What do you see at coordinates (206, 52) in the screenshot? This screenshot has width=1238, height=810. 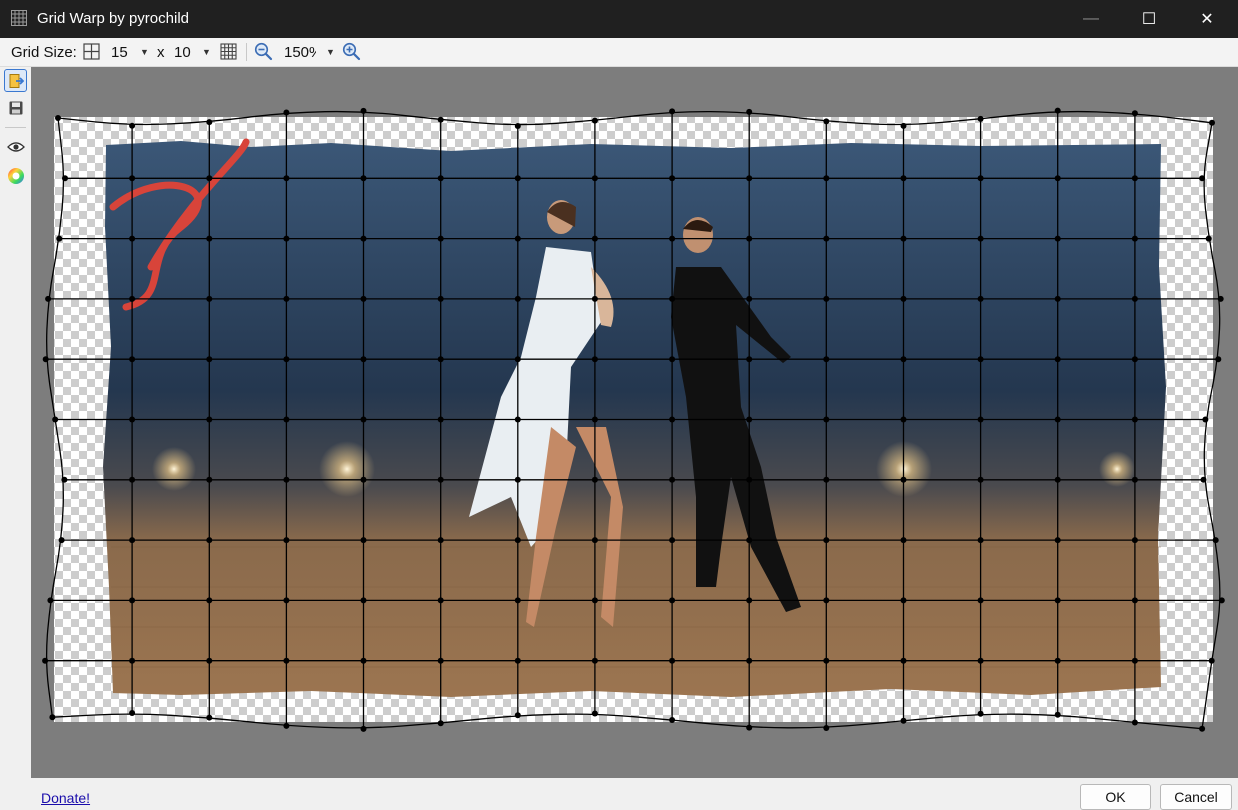 I see `rows-dropdown-icon: ▼` at bounding box center [206, 52].